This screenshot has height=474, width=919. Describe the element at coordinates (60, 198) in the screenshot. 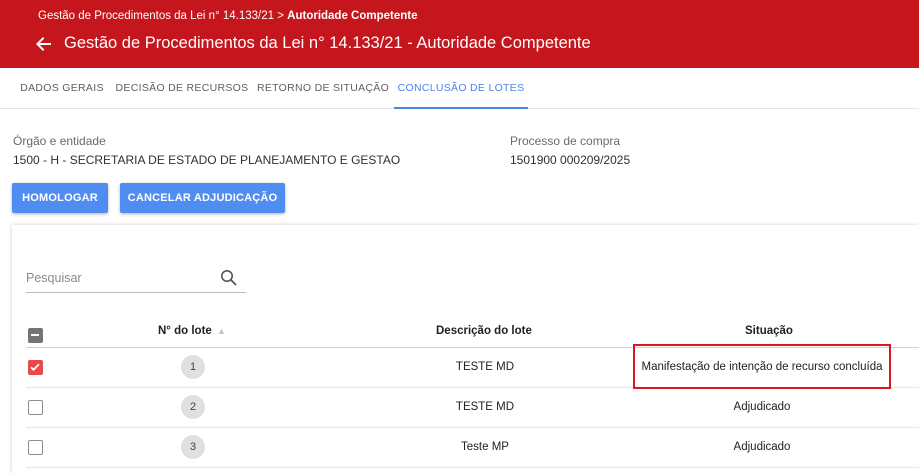

I see `homologar-button: HOMOLOGAR` at that location.